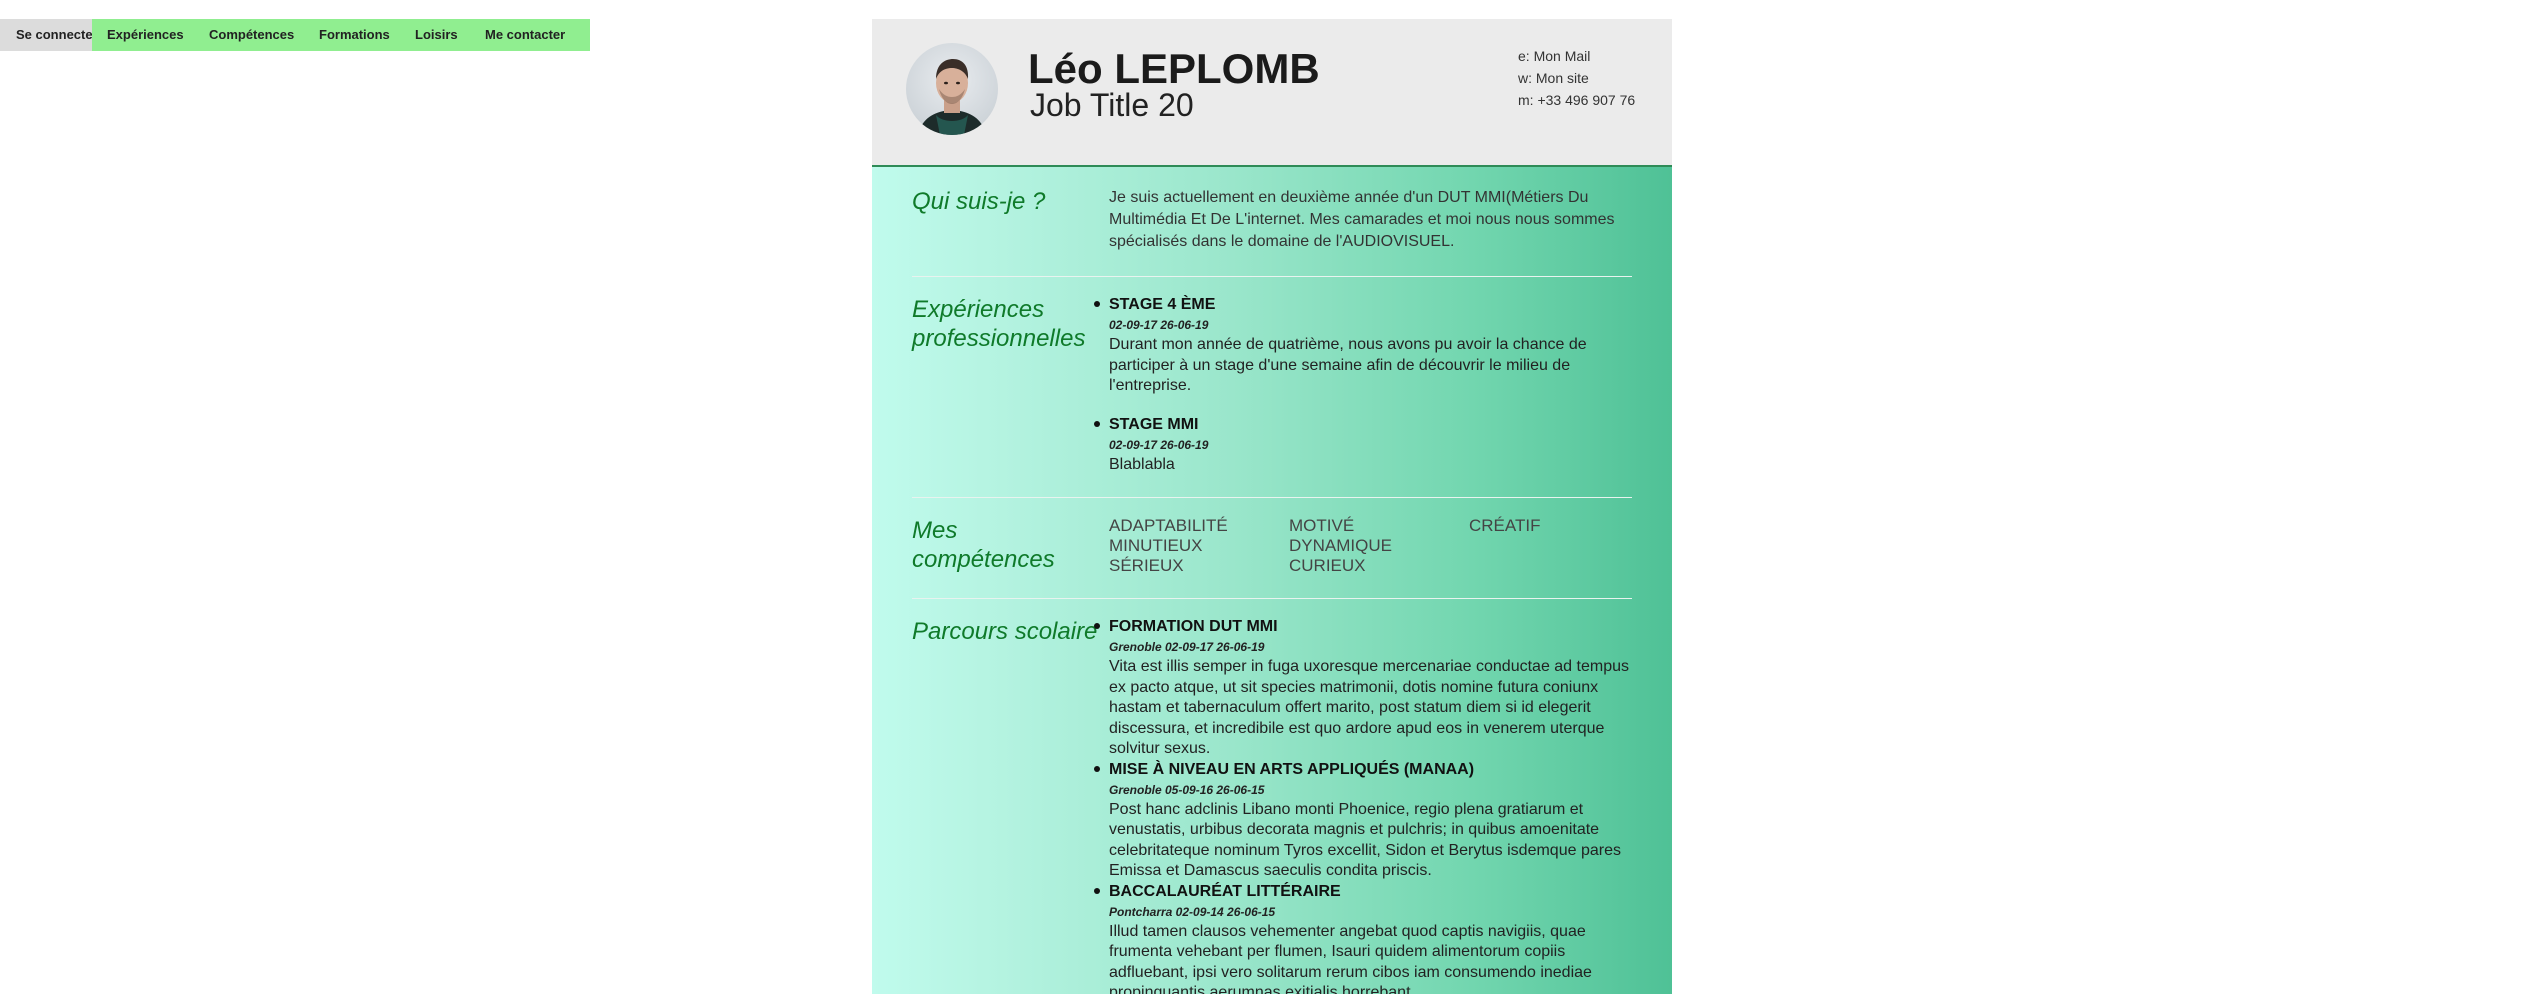  Describe the element at coordinates (49, 35) in the screenshot. I see `nav-login-link: Se connecter` at that location.